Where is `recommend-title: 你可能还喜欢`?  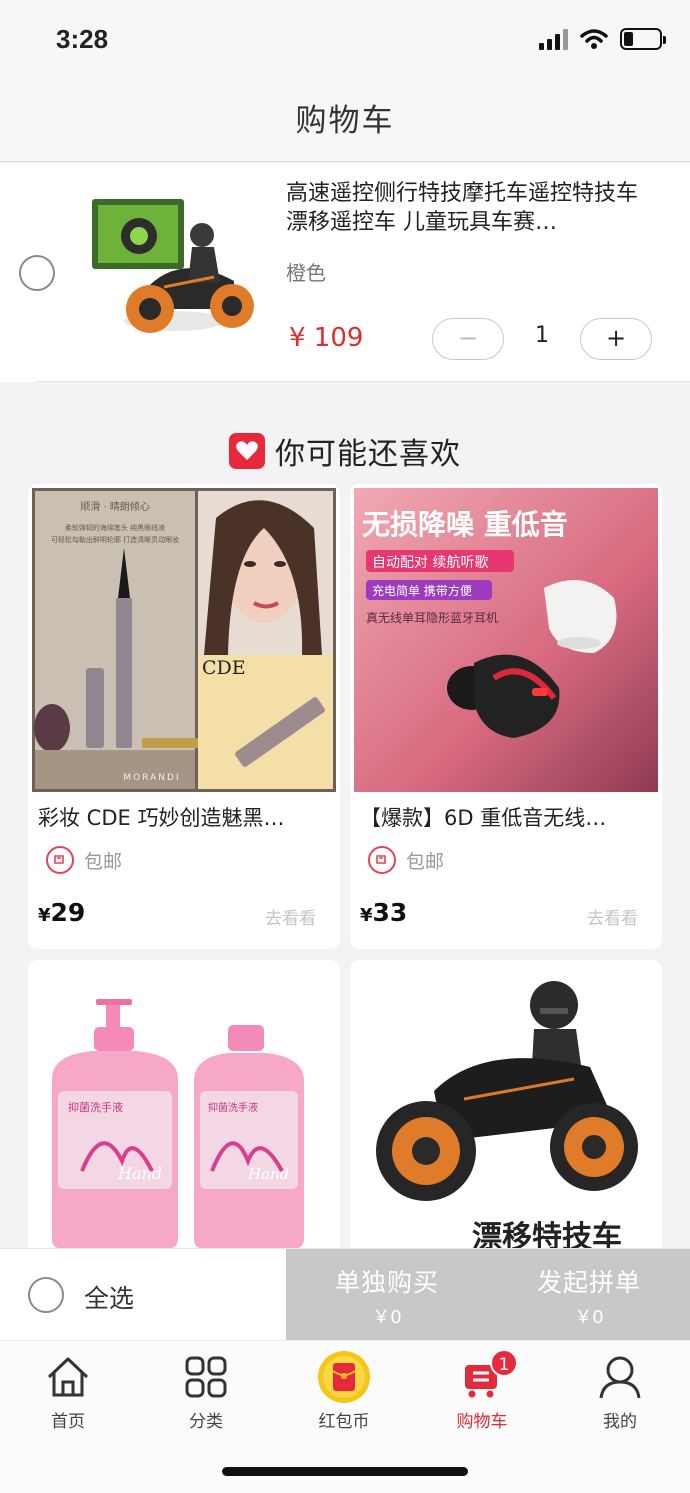
recommend-title: 你可能还喜欢 is located at coordinates (368, 454).